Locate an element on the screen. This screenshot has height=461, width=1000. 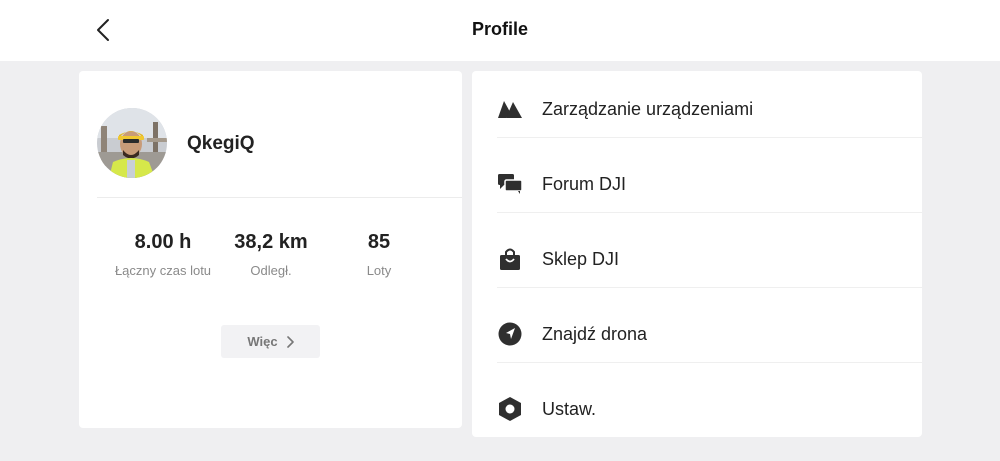
stat-flights: 85 Loty is located at coordinates (379, 253).